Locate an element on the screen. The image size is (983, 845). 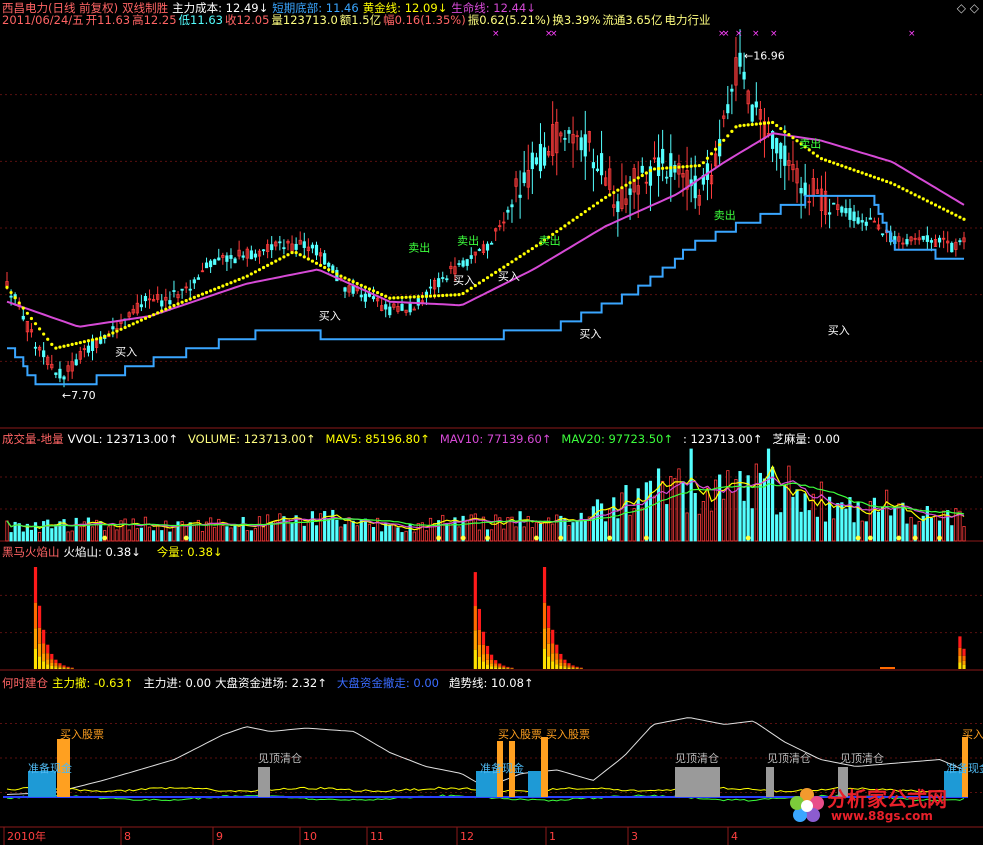
sell-signal: 卖出 is located at coordinates (419, 248).